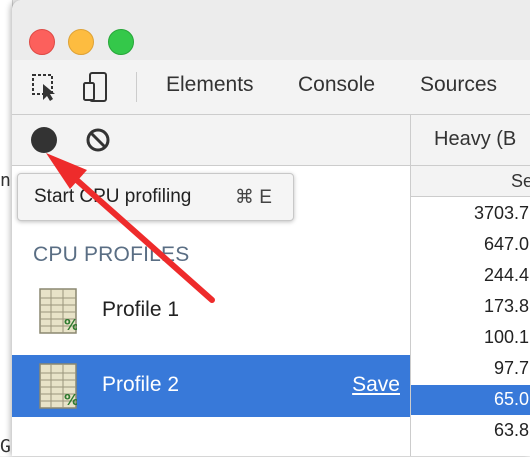  I want to click on toolbar-separator, so click(136, 87).